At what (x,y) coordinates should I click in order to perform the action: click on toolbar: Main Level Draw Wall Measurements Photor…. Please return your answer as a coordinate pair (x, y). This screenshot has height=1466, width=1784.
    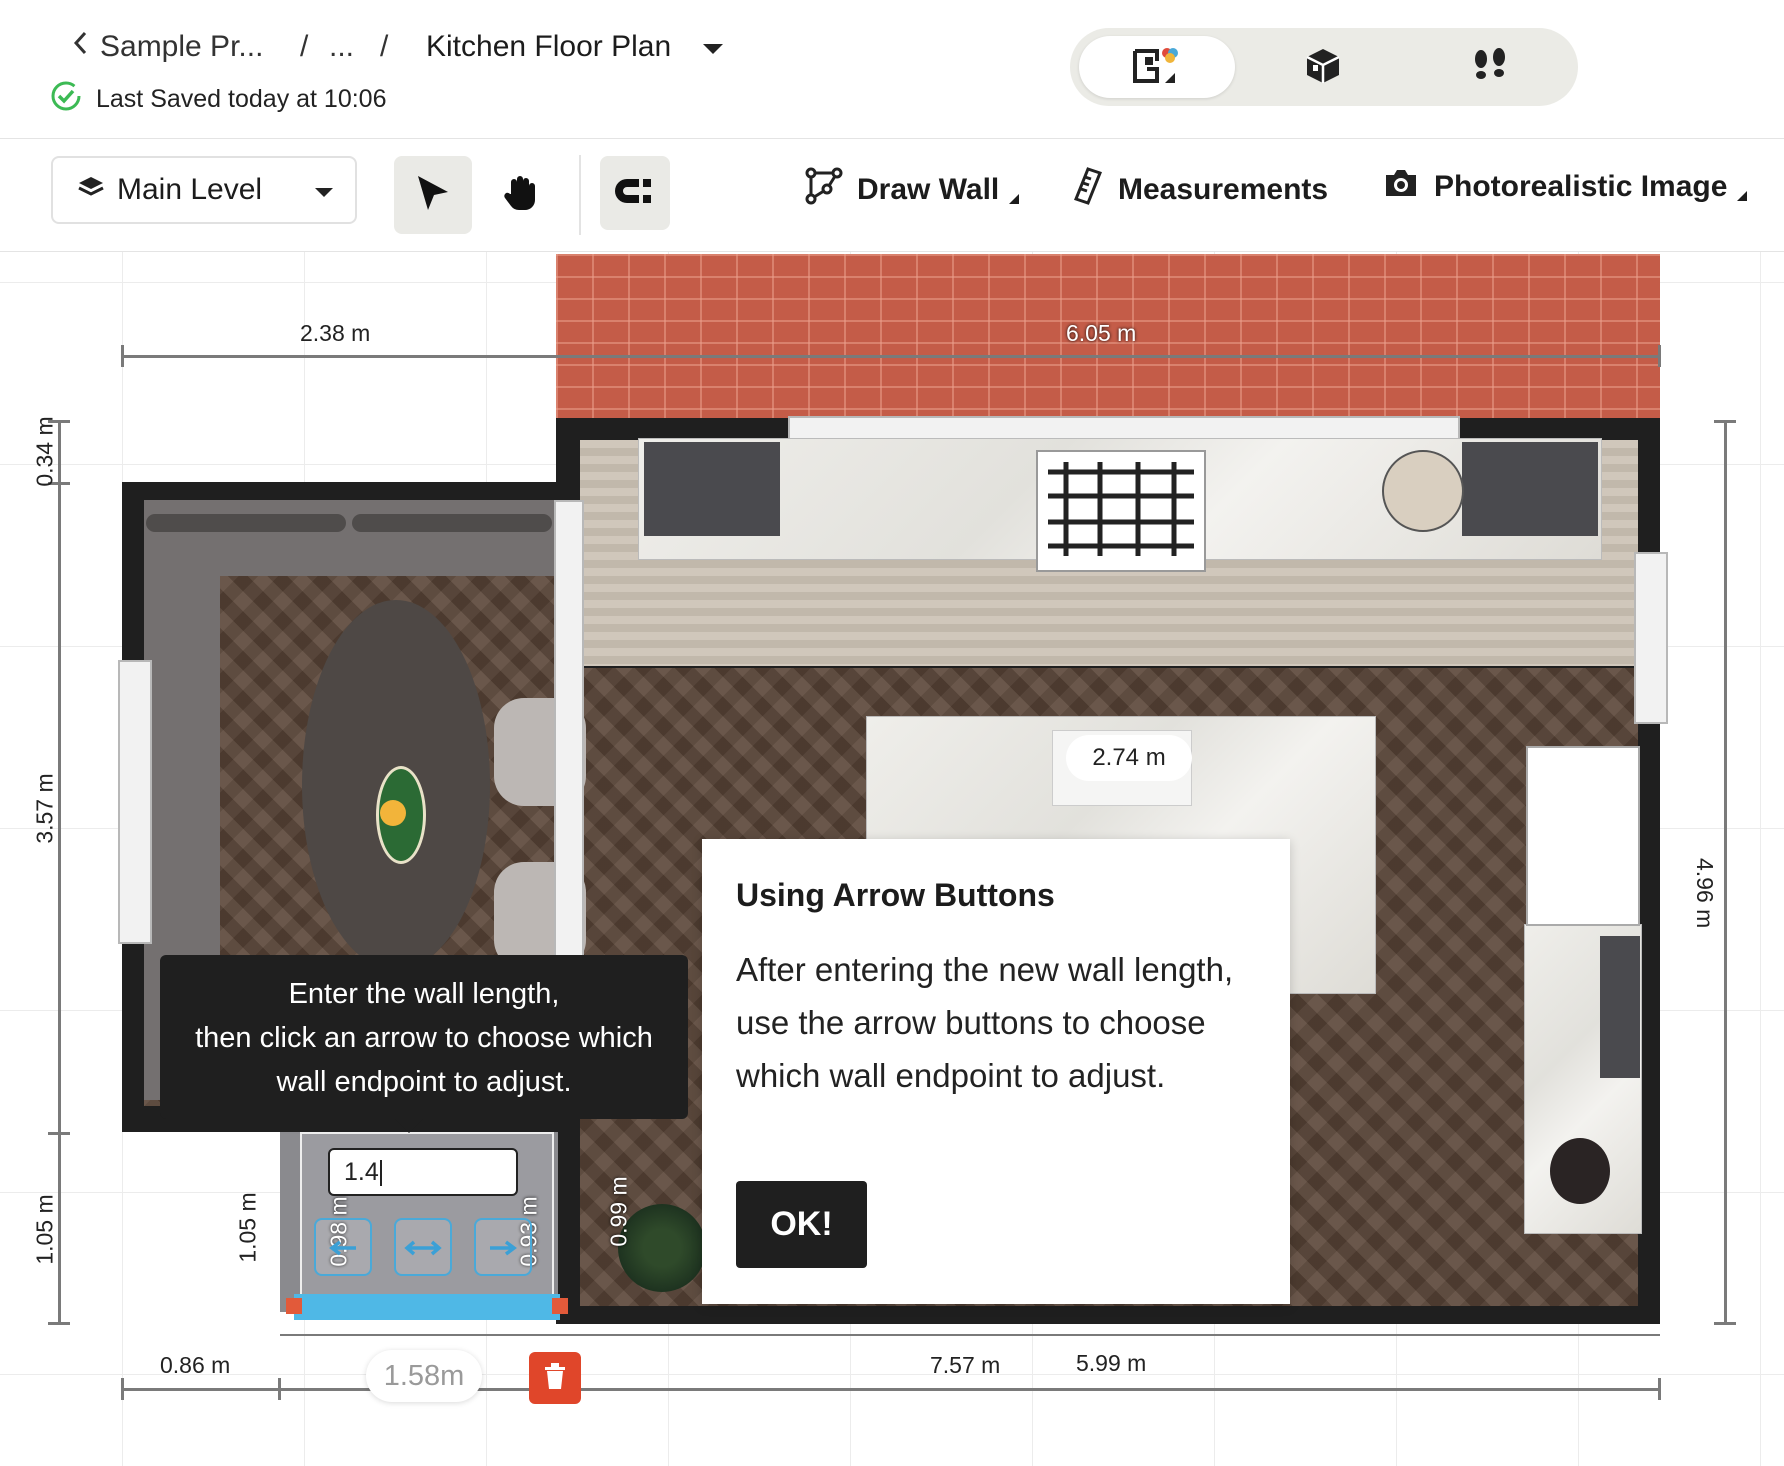
    Looking at the image, I should click on (892, 195).